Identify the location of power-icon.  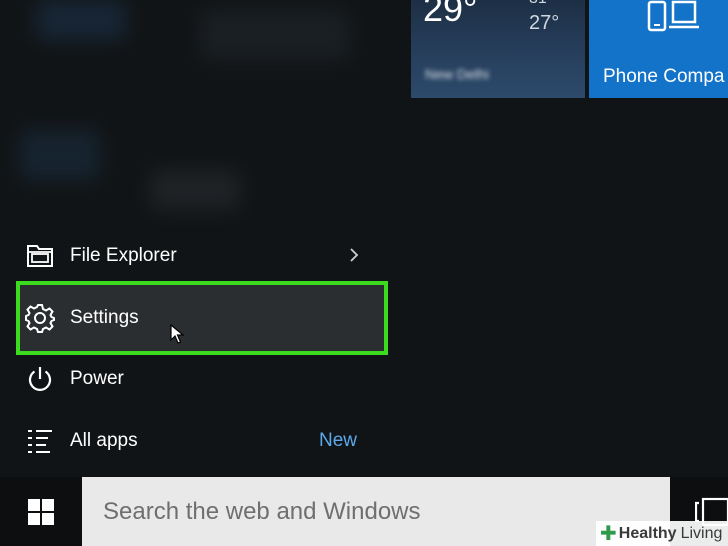
(40, 379).